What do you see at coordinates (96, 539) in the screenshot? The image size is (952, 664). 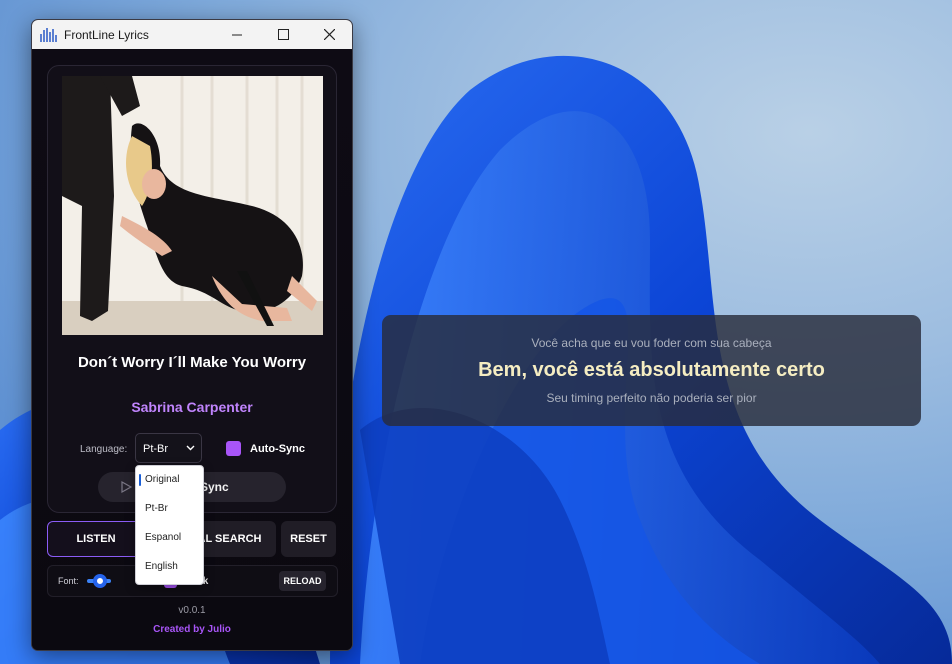 I see `listen-button: LISTEN` at bounding box center [96, 539].